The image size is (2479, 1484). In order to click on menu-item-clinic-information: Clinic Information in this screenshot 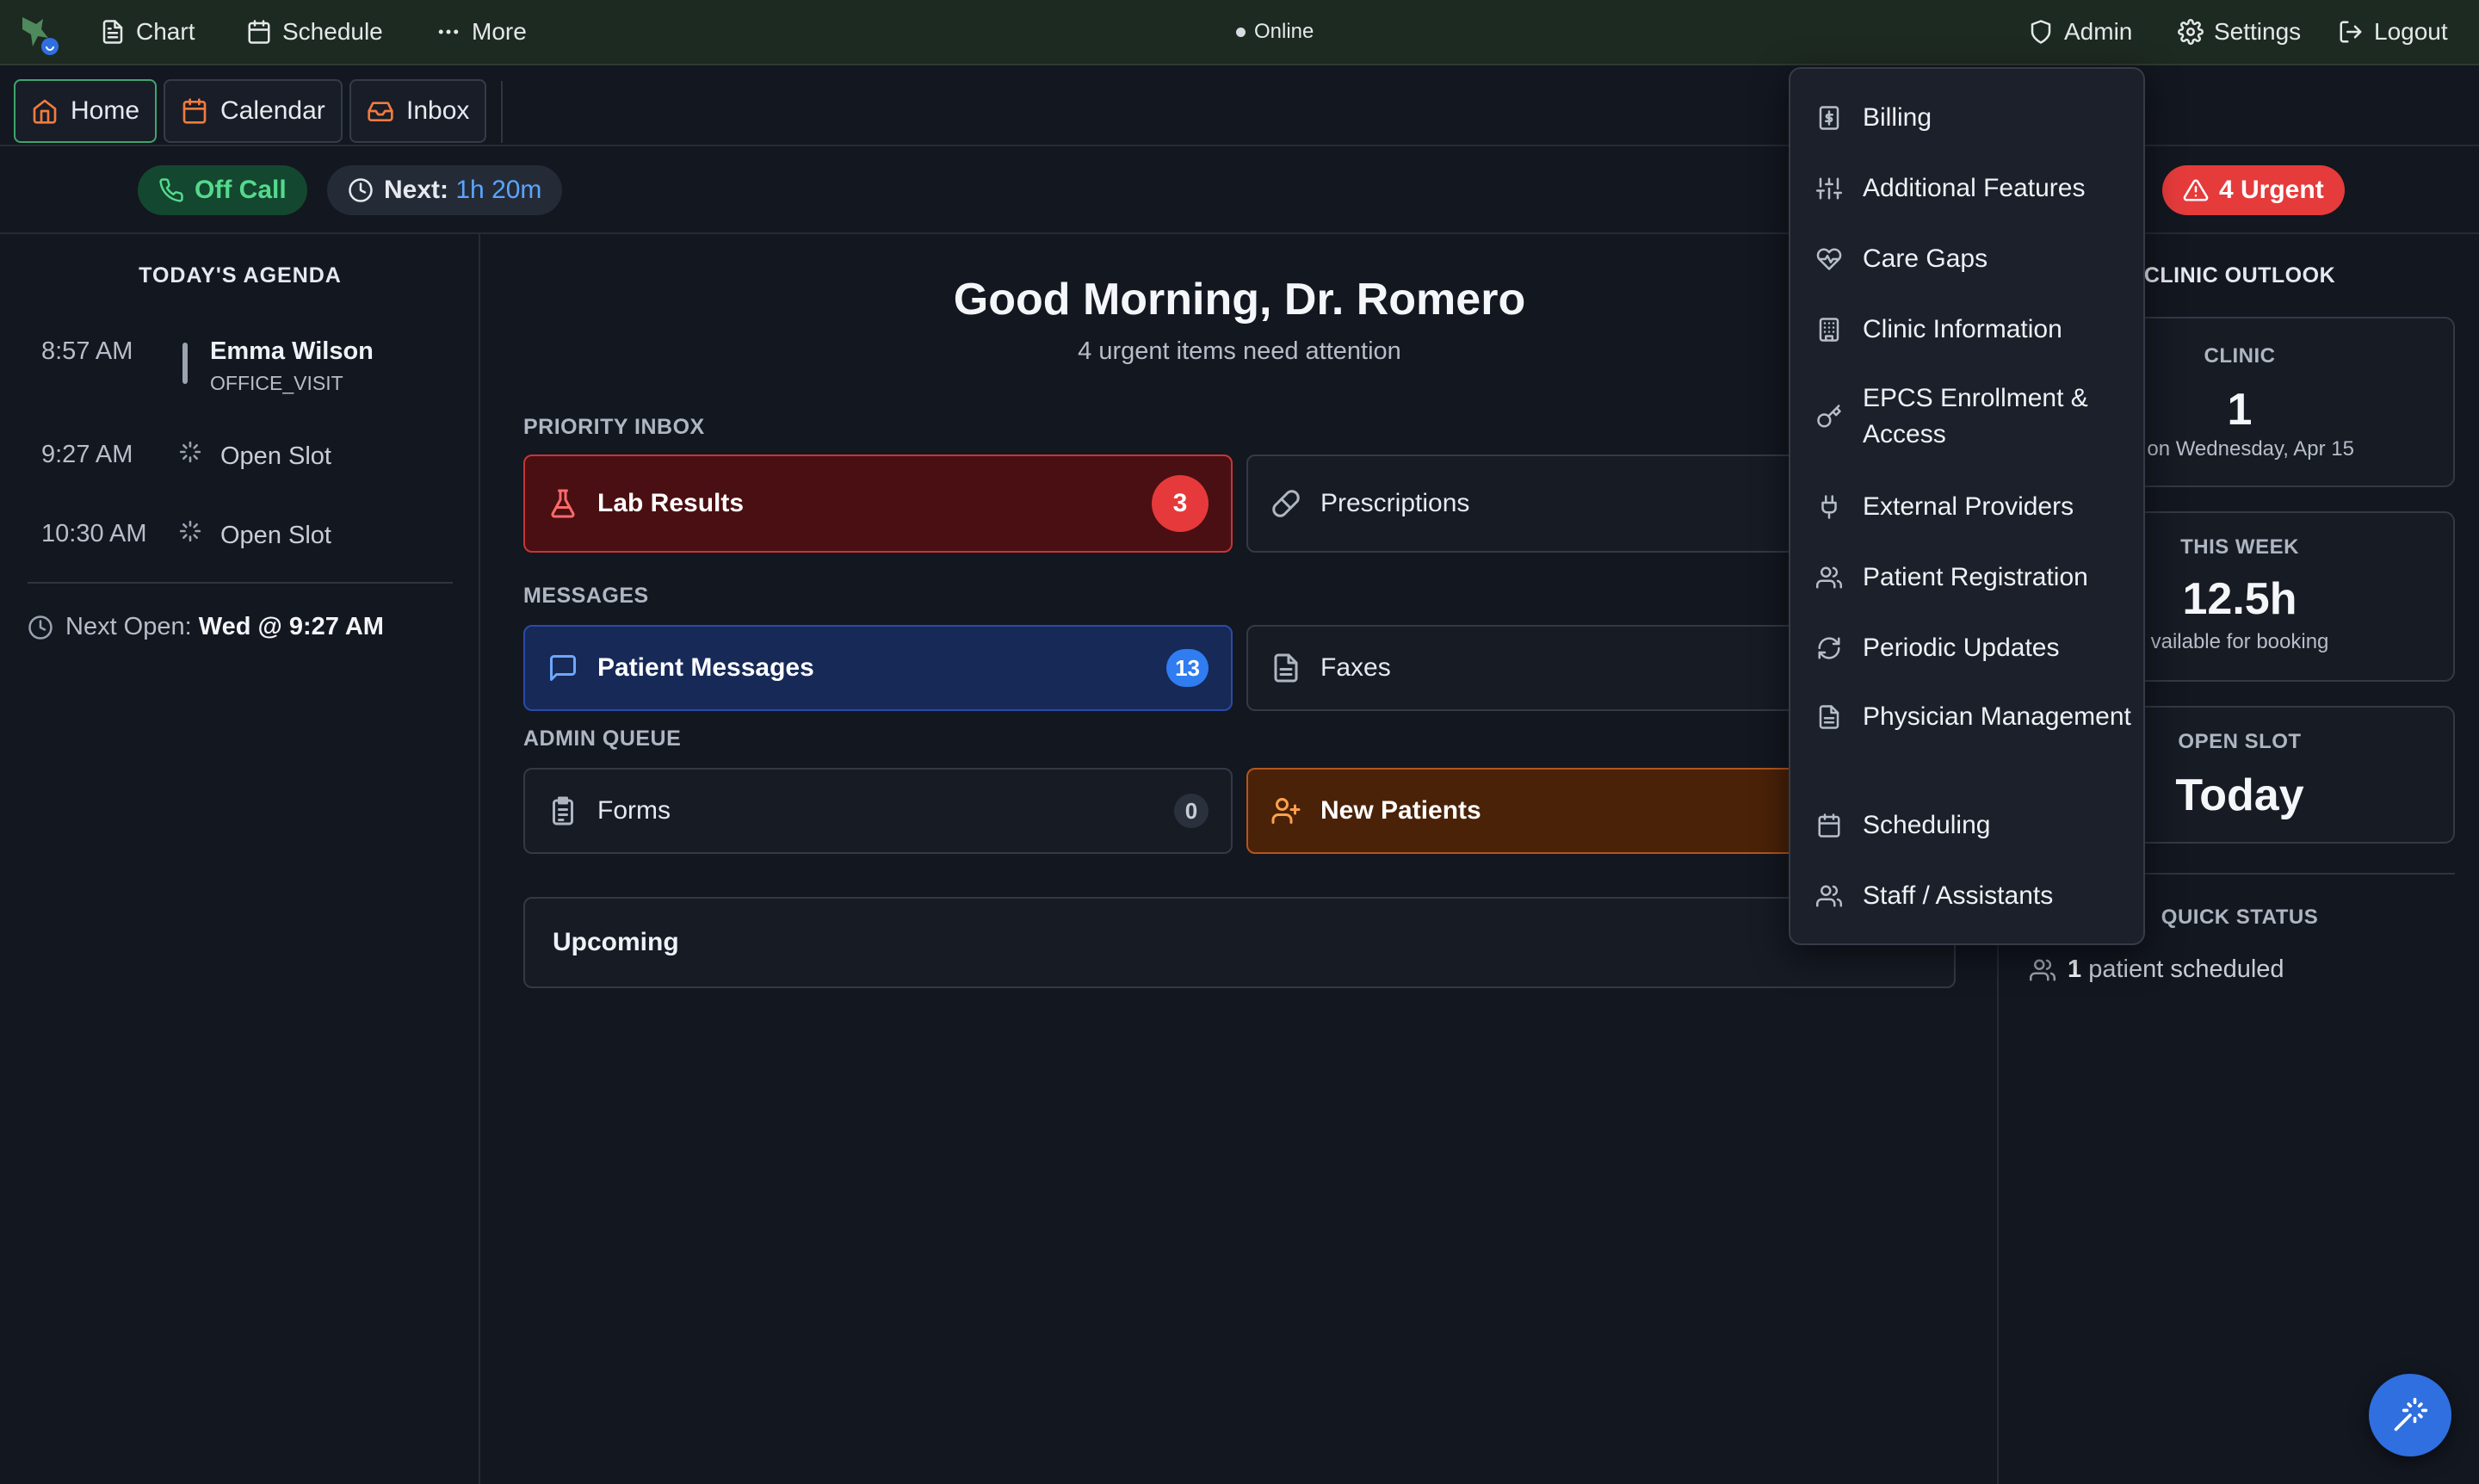, I will do `click(1975, 330)`.